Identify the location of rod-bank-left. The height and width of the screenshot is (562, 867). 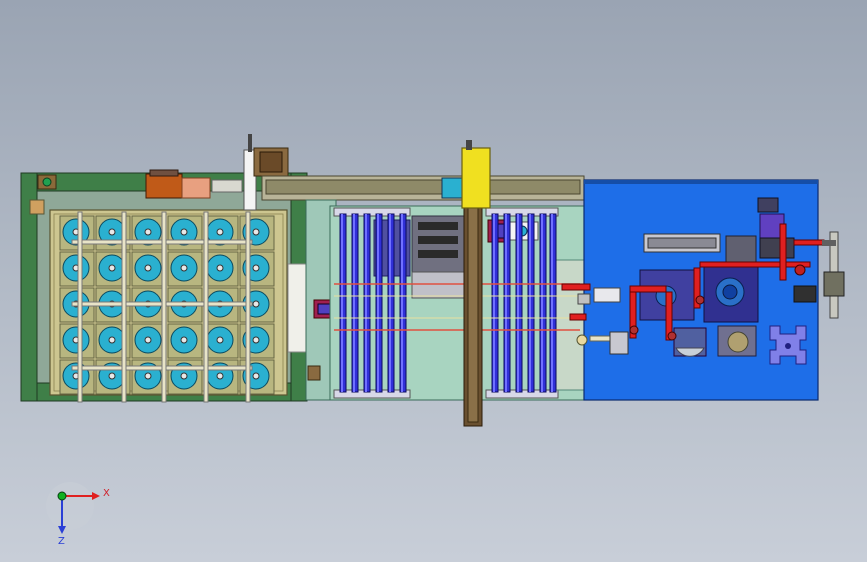
(398, 303).